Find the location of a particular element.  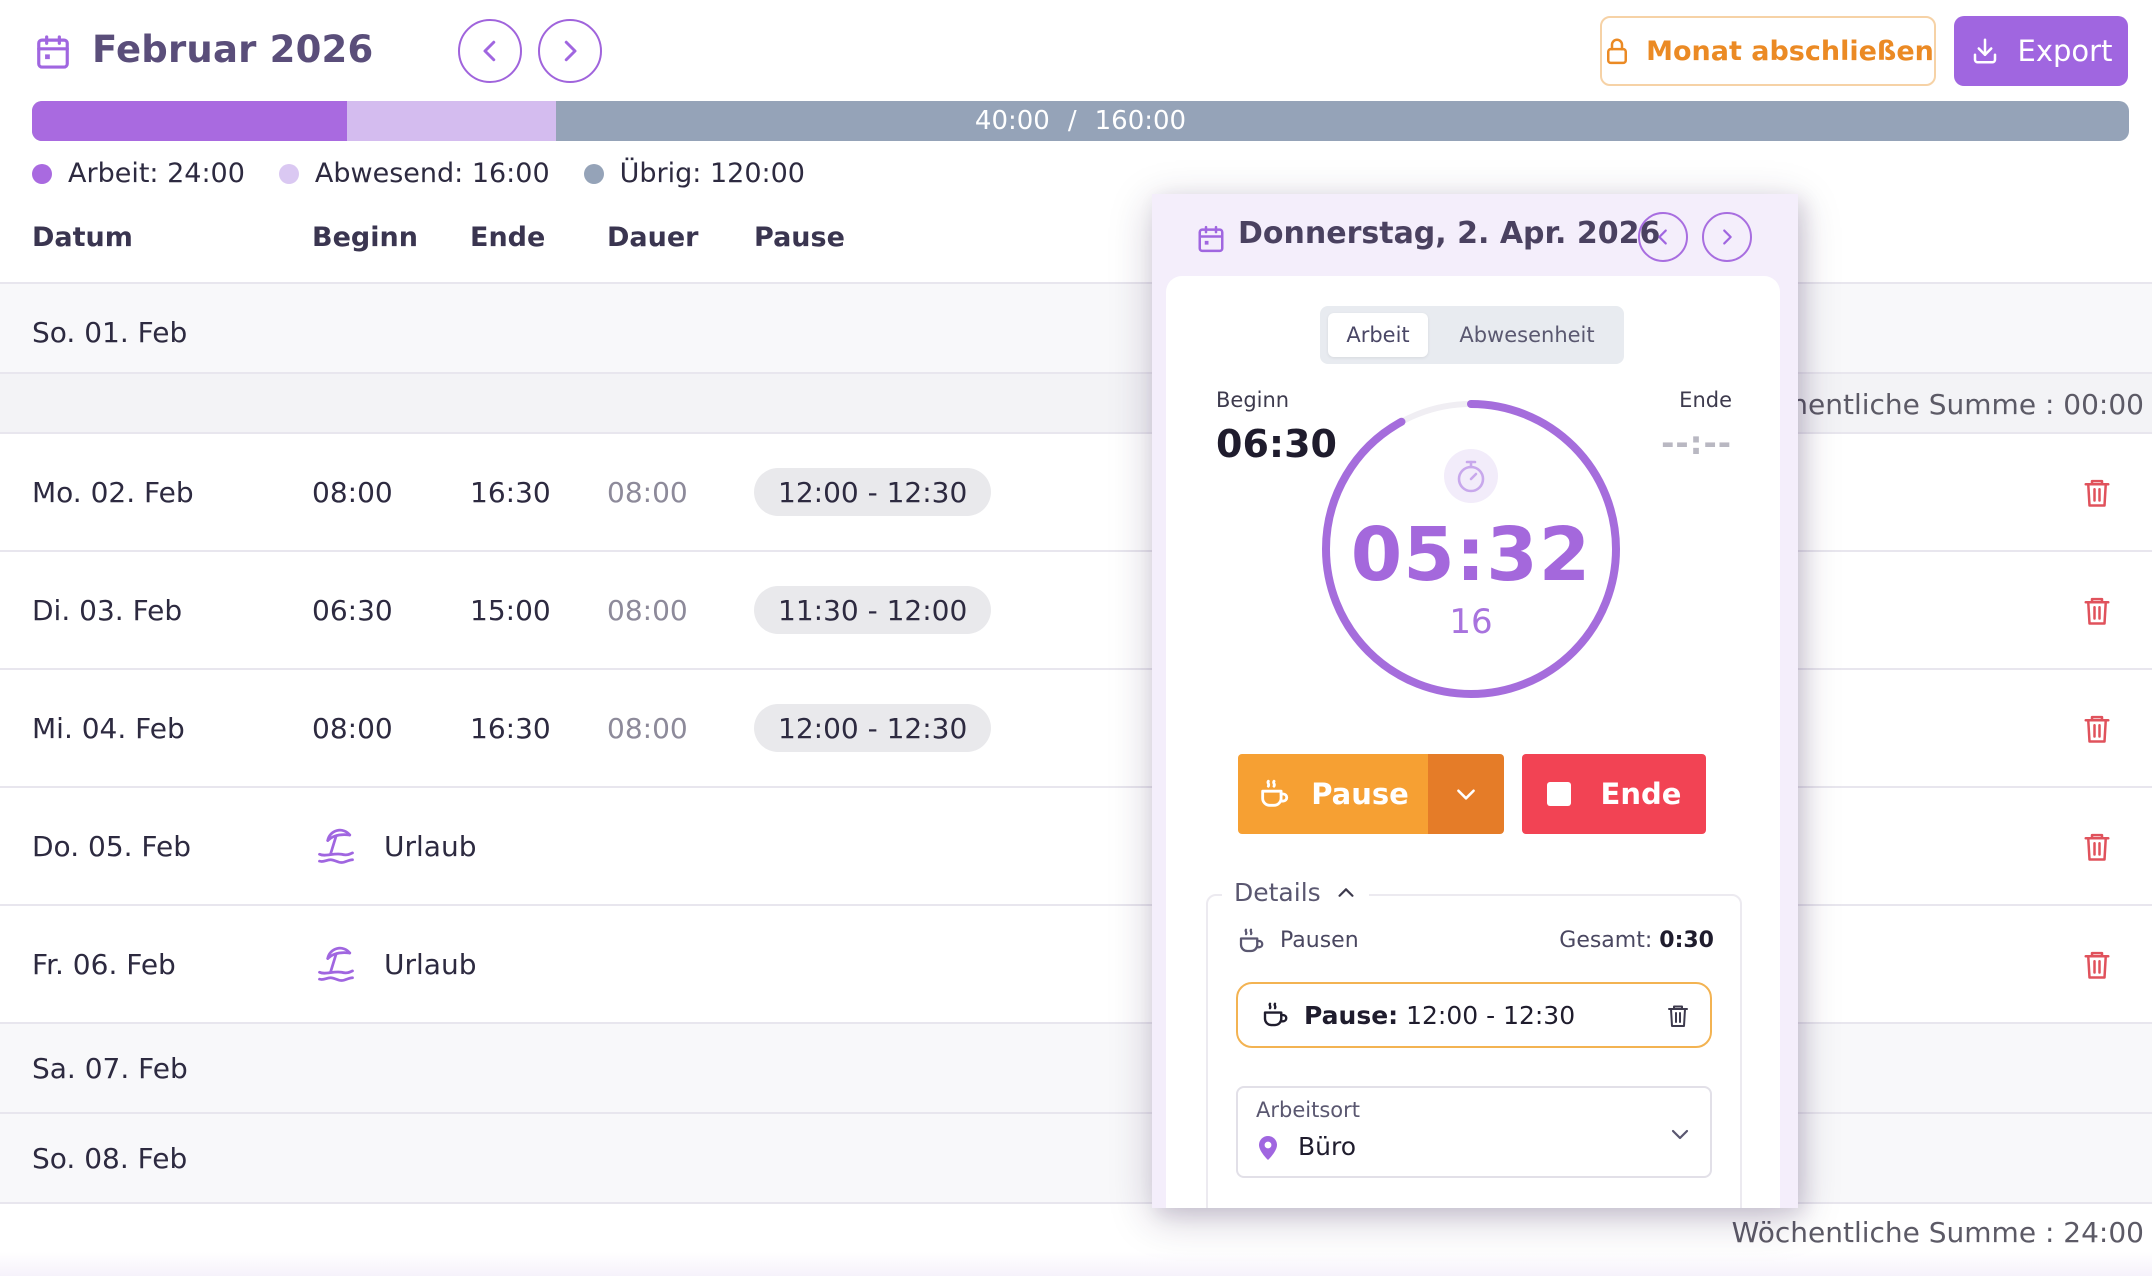

month-progress-bar: 40:00 / 160:00 is located at coordinates (1080, 121).